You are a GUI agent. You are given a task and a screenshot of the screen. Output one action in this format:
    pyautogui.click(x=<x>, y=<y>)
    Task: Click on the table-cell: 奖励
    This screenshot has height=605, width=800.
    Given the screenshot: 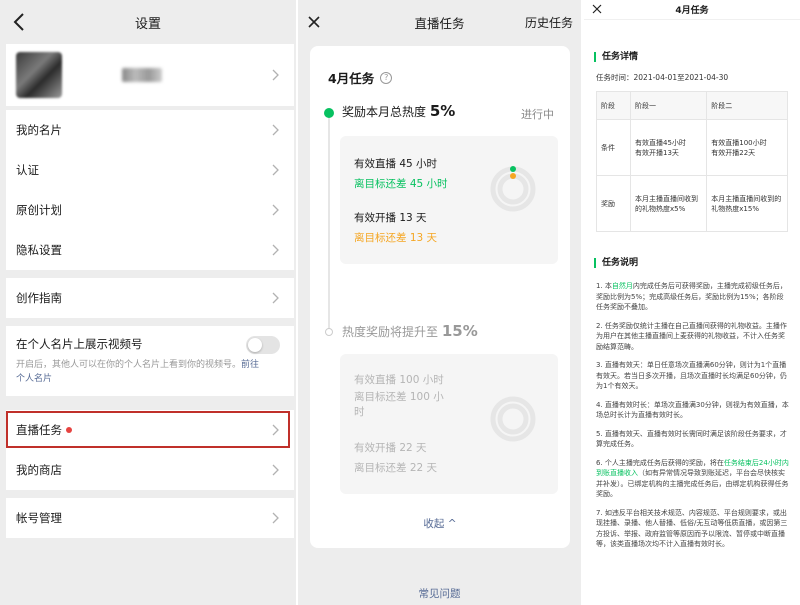 What is the action you would take?
    pyautogui.click(x=613, y=203)
    